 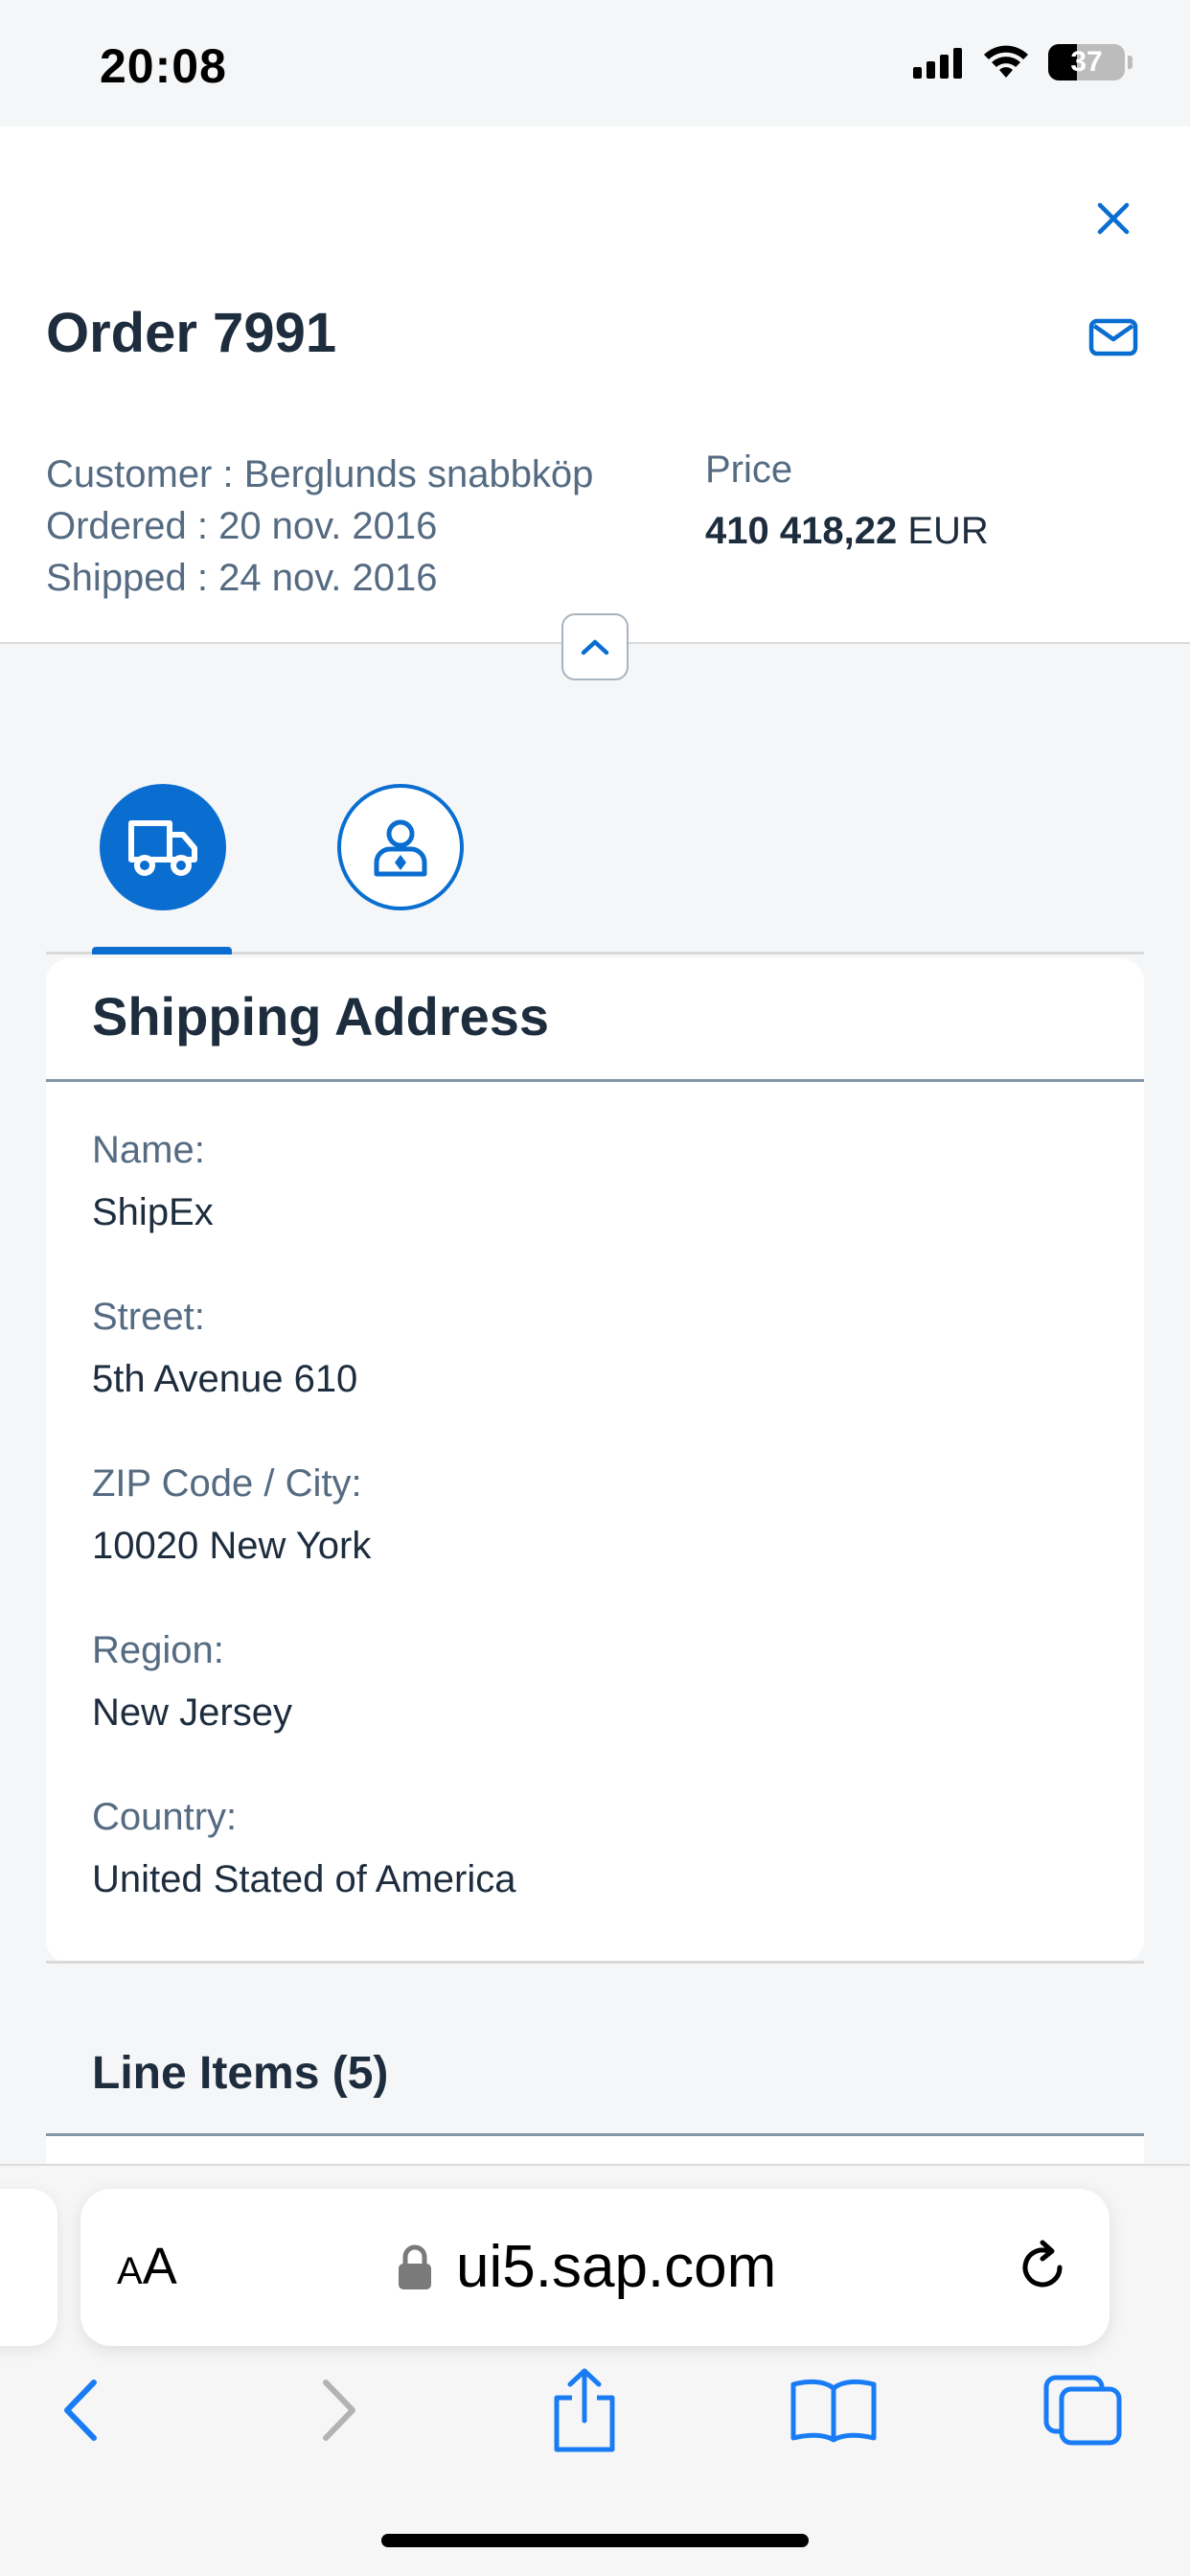 I want to click on truck-icon, so click(x=163, y=848).